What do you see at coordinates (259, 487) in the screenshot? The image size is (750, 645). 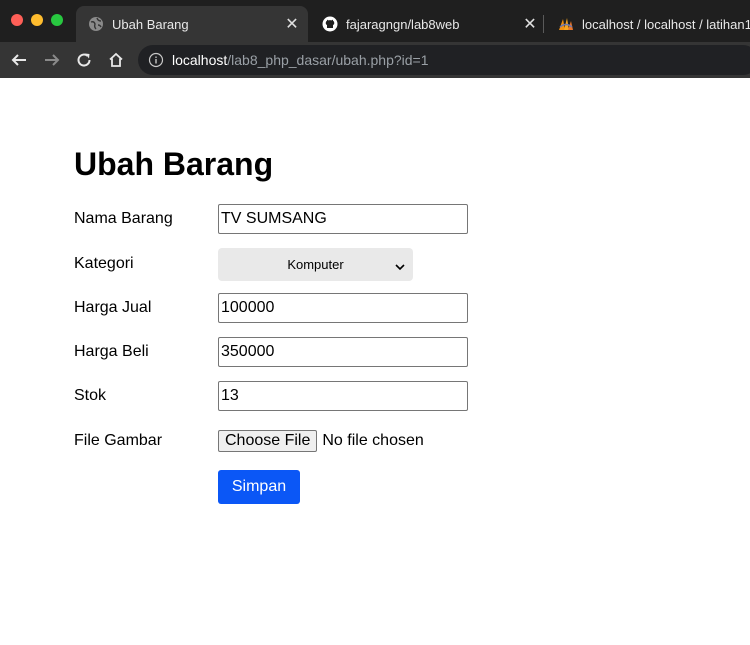 I see `simpan-button: Simpan` at bounding box center [259, 487].